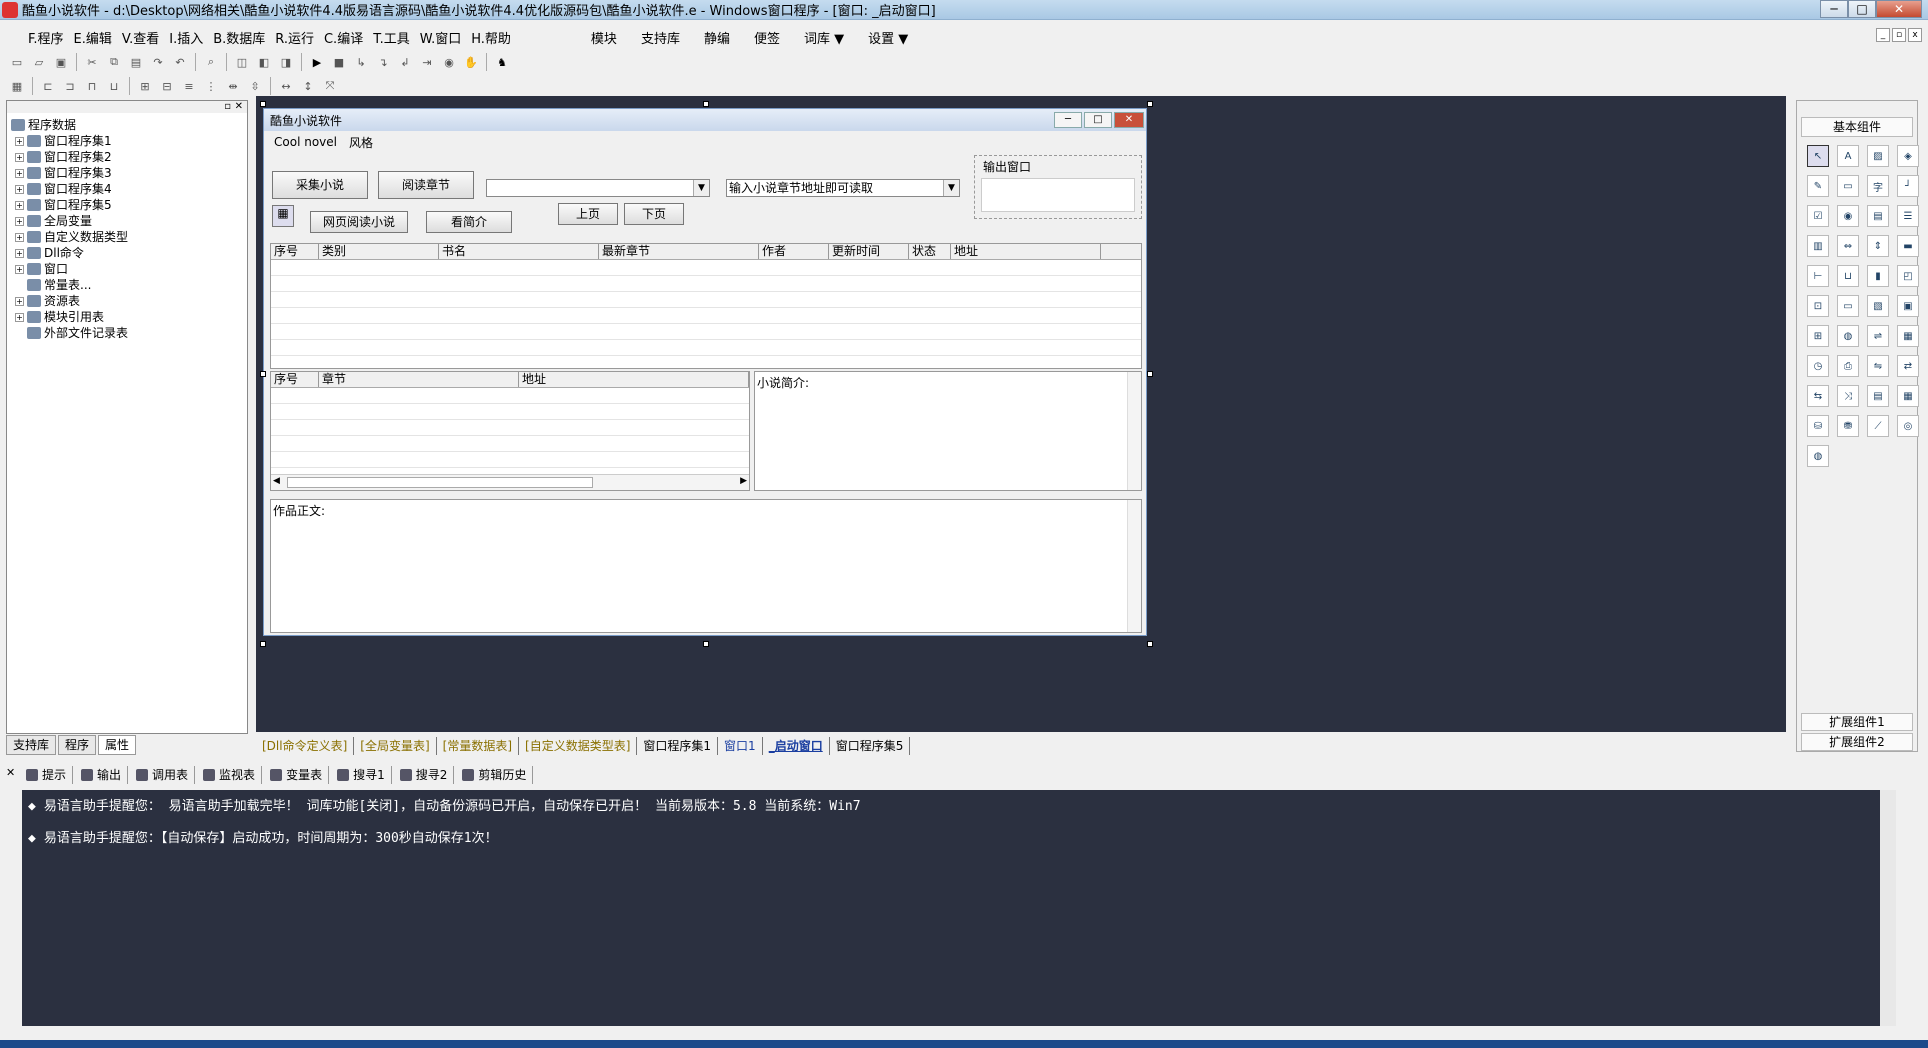  Describe the element at coordinates (1899, 35) in the screenshot. I see `mdi-restore-button: ▫` at that location.